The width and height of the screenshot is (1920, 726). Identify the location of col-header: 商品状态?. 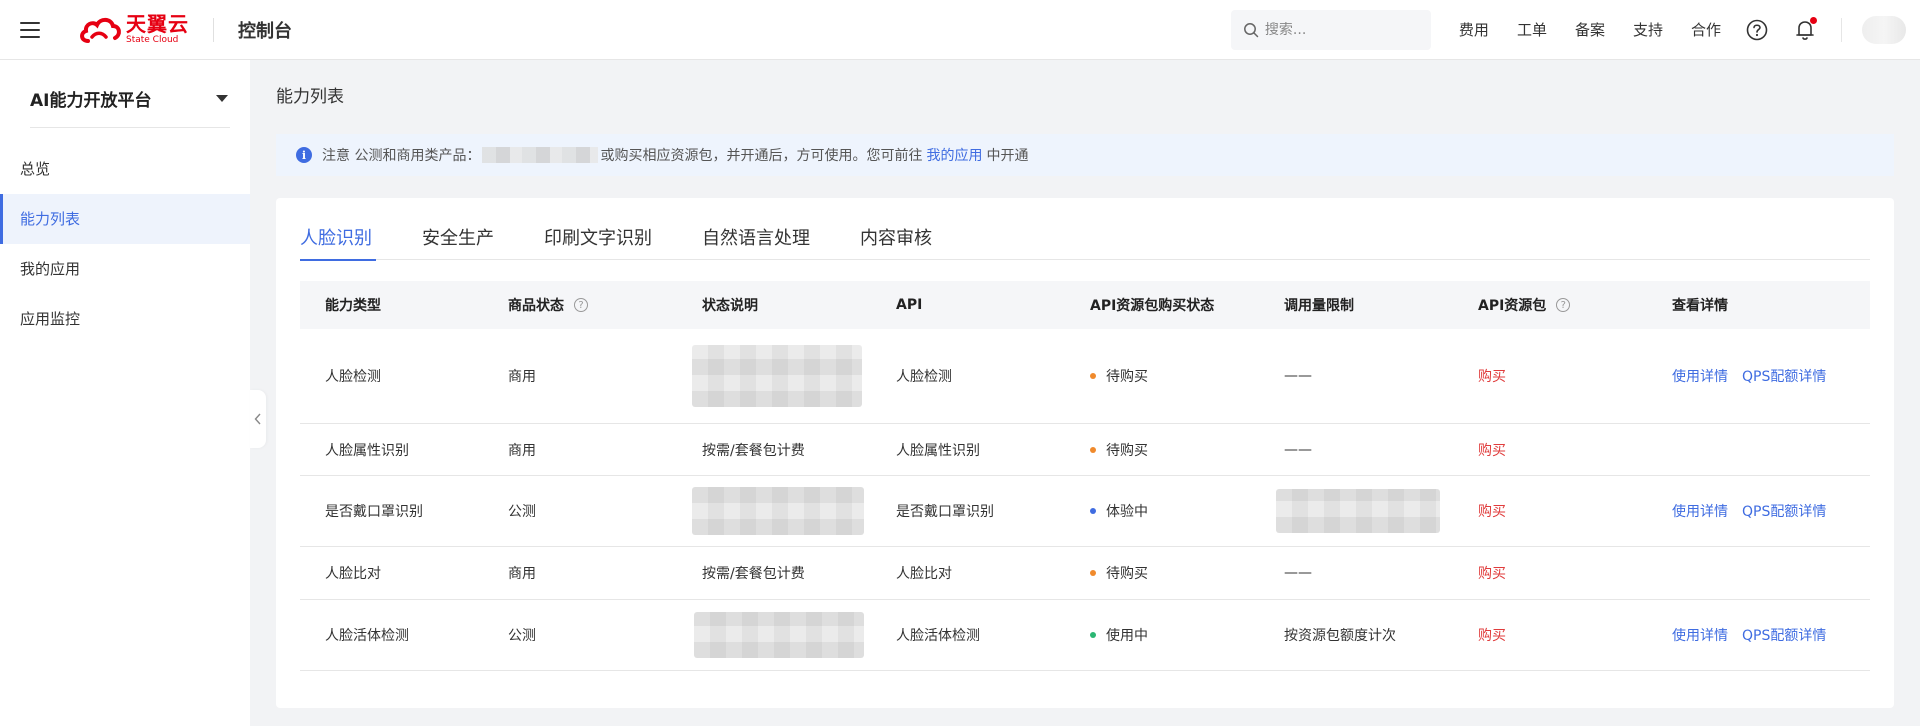
(580, 305).